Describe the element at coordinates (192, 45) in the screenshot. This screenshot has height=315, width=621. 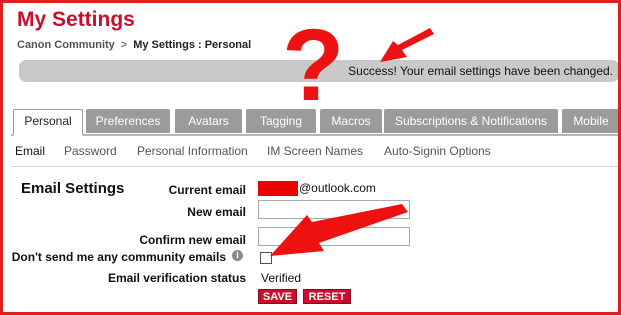
I see `breadcrumb-current: My Settings : Personal` at that location.